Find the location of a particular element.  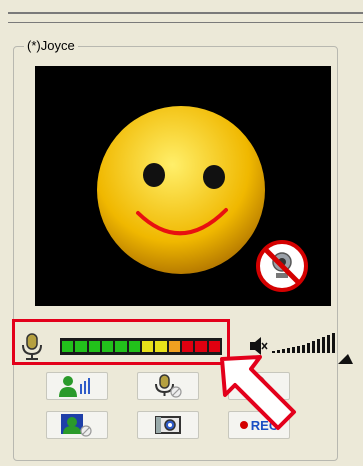

mic-button is located at coordinates (168, 386).